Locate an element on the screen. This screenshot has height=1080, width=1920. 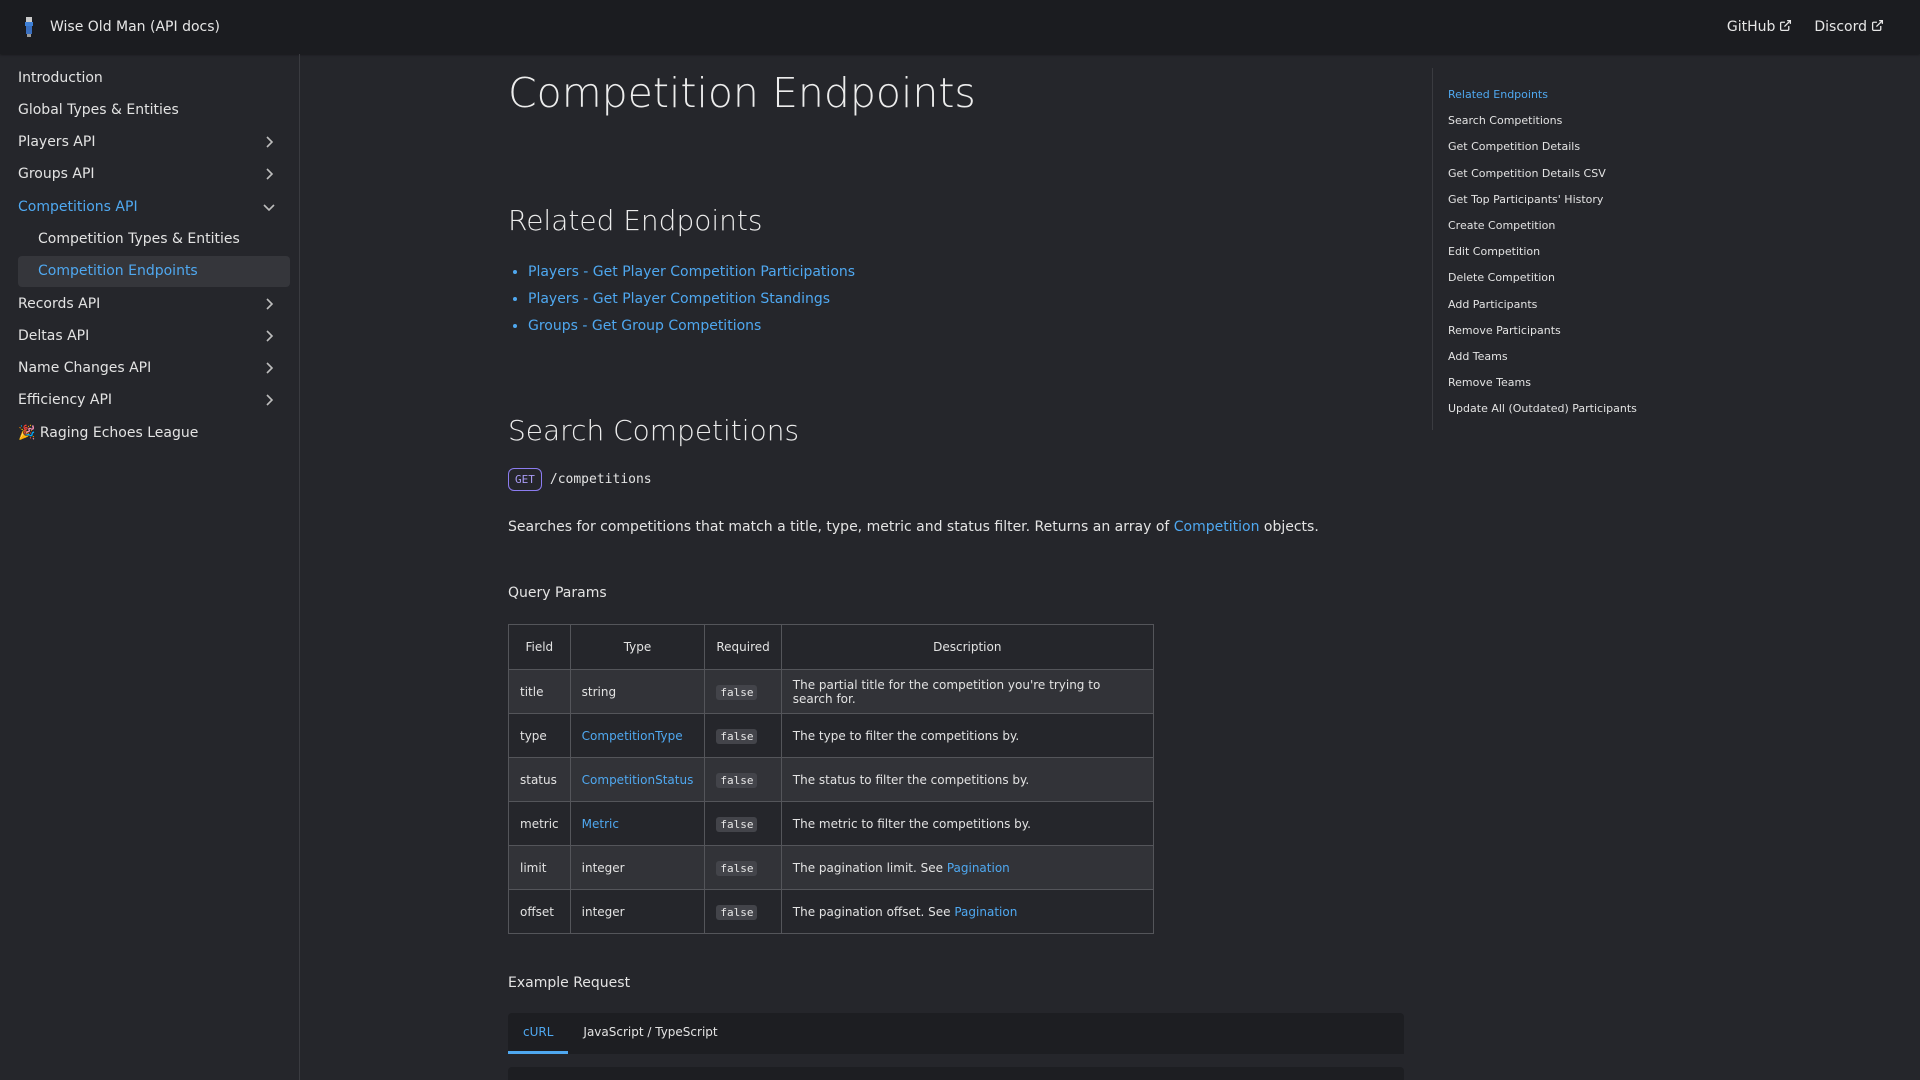
toc-item: Add Teams is located at coordinates (1570, 357).